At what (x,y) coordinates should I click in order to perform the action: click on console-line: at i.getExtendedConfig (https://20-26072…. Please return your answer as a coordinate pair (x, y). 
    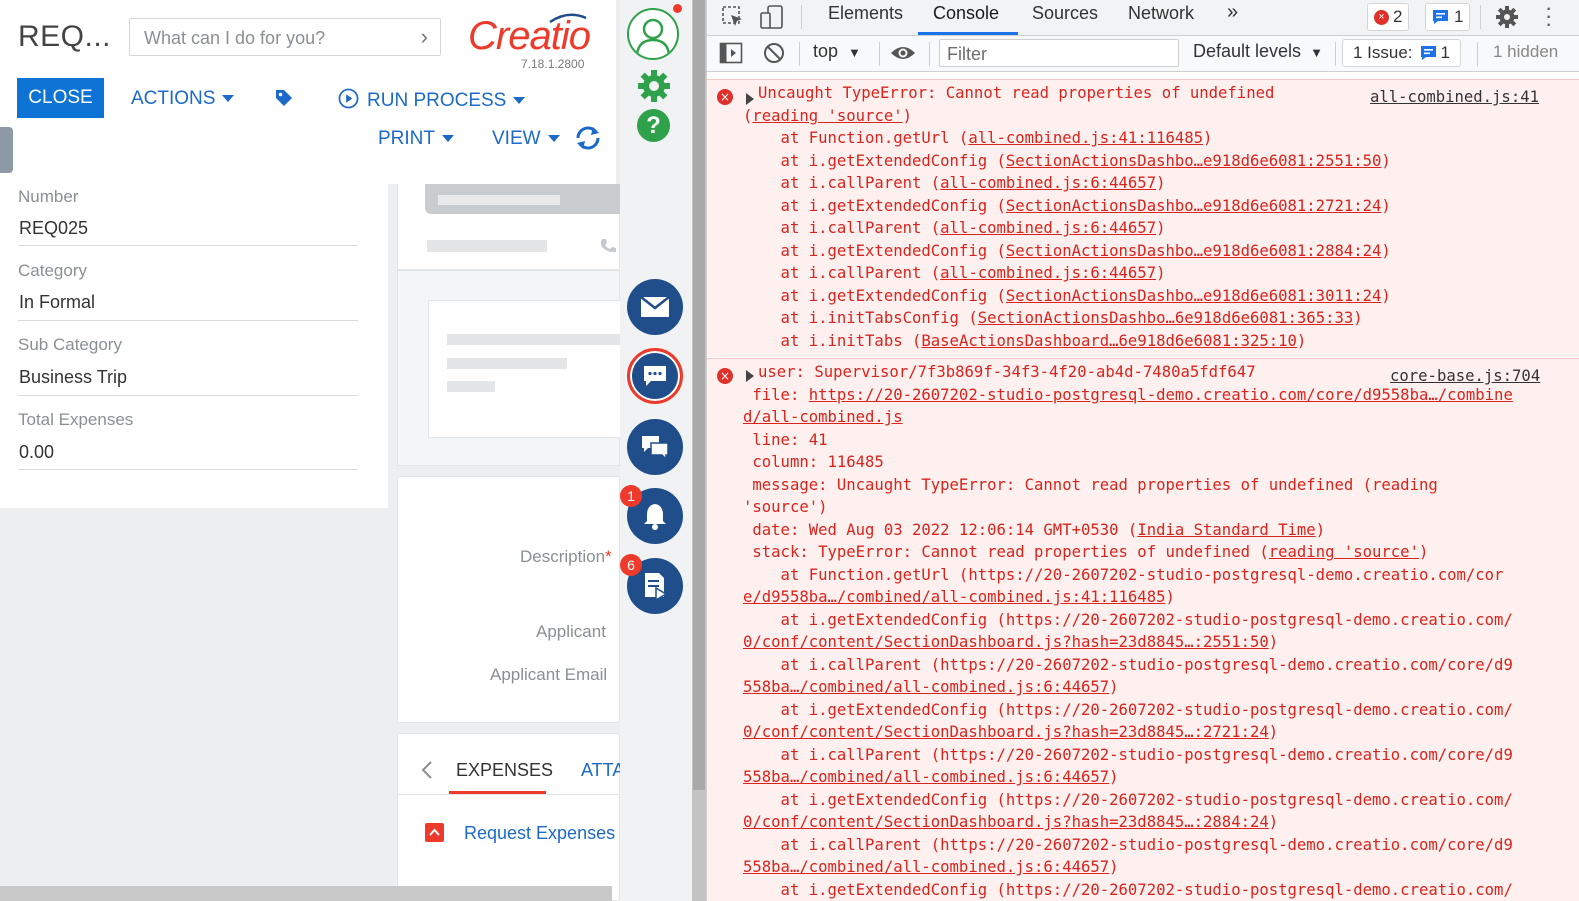
    Looking at the image, I should click on (1128, 709).